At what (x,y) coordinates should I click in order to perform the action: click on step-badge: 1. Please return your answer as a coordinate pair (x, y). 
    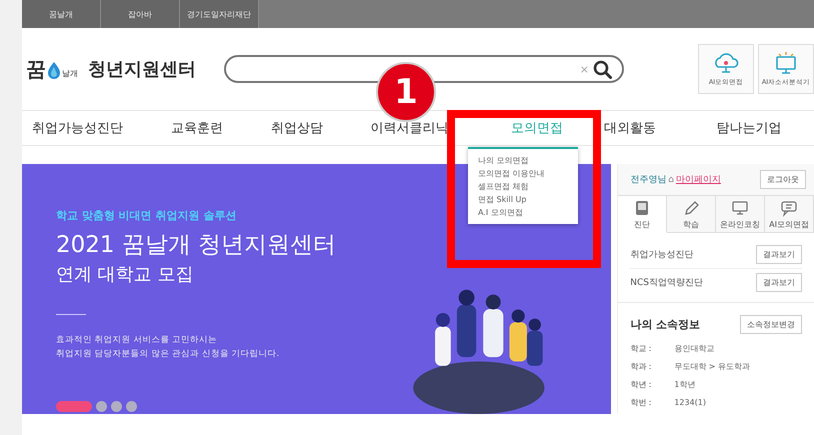
    Looking at the image, I should click on (406, 92).